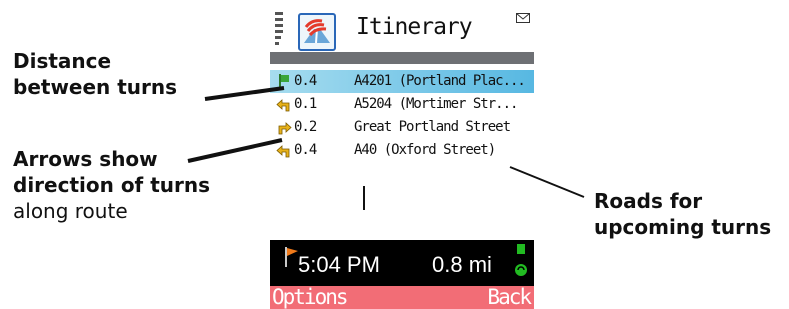  Describe the element at coordinates (547, 182) in the screenshot. I see `pointer-roads` at that location.